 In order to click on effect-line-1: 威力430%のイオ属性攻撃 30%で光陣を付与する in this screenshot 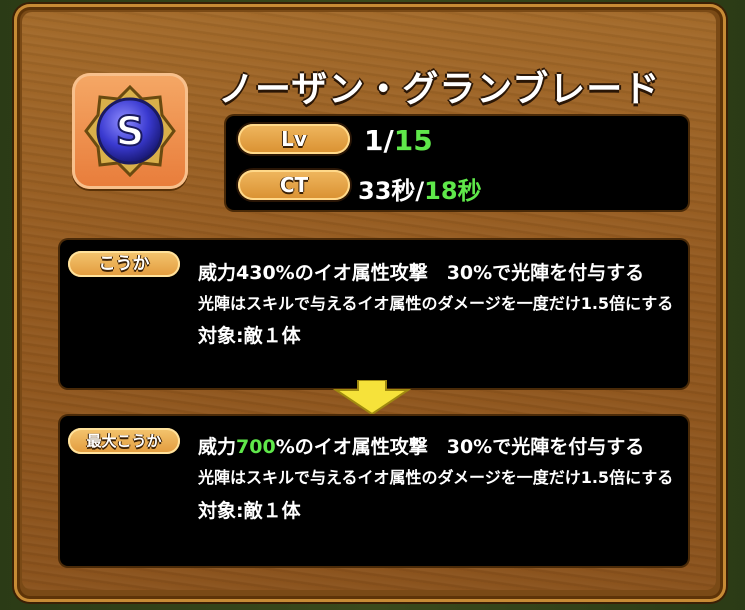, I will do `click(421, 273)`.